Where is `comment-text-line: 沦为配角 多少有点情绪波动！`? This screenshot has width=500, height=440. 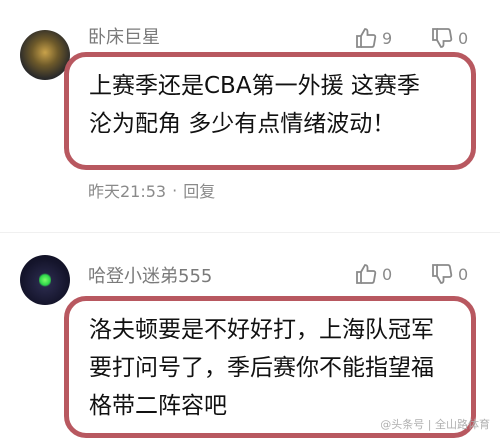
comment-text-line: 沦为配角 多少有点情绪波动！ is located at coordinates (242, 124).